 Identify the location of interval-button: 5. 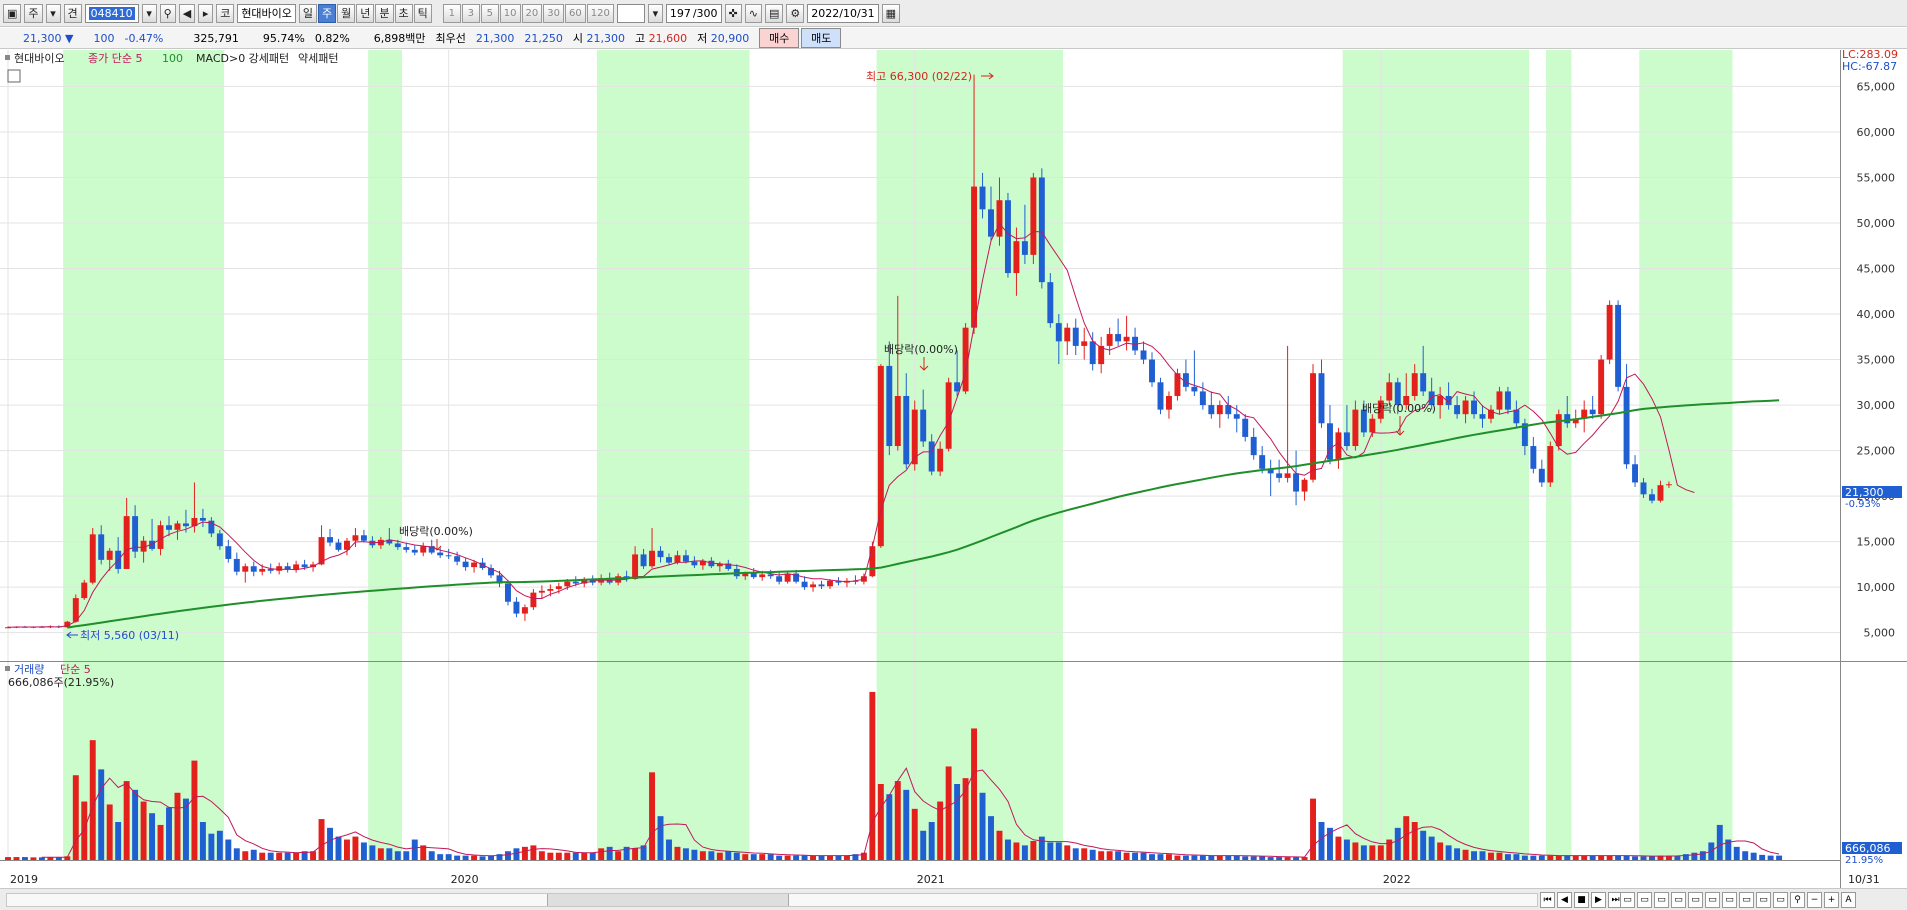
(489, 13).